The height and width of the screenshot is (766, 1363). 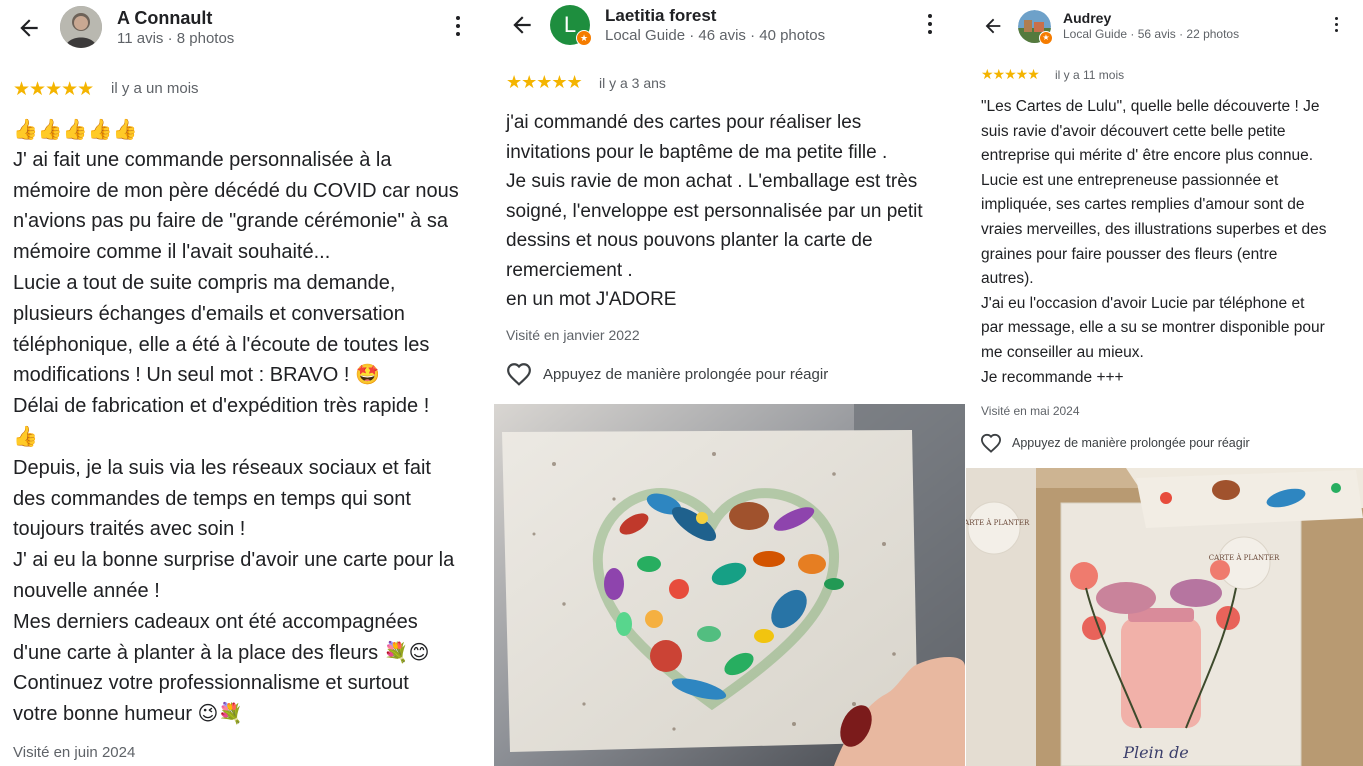 What do you see at coordinates (660, 16) in the screenshot?
I see `reviewer-name: Laetitia forest` at bounding box center [660, 16].